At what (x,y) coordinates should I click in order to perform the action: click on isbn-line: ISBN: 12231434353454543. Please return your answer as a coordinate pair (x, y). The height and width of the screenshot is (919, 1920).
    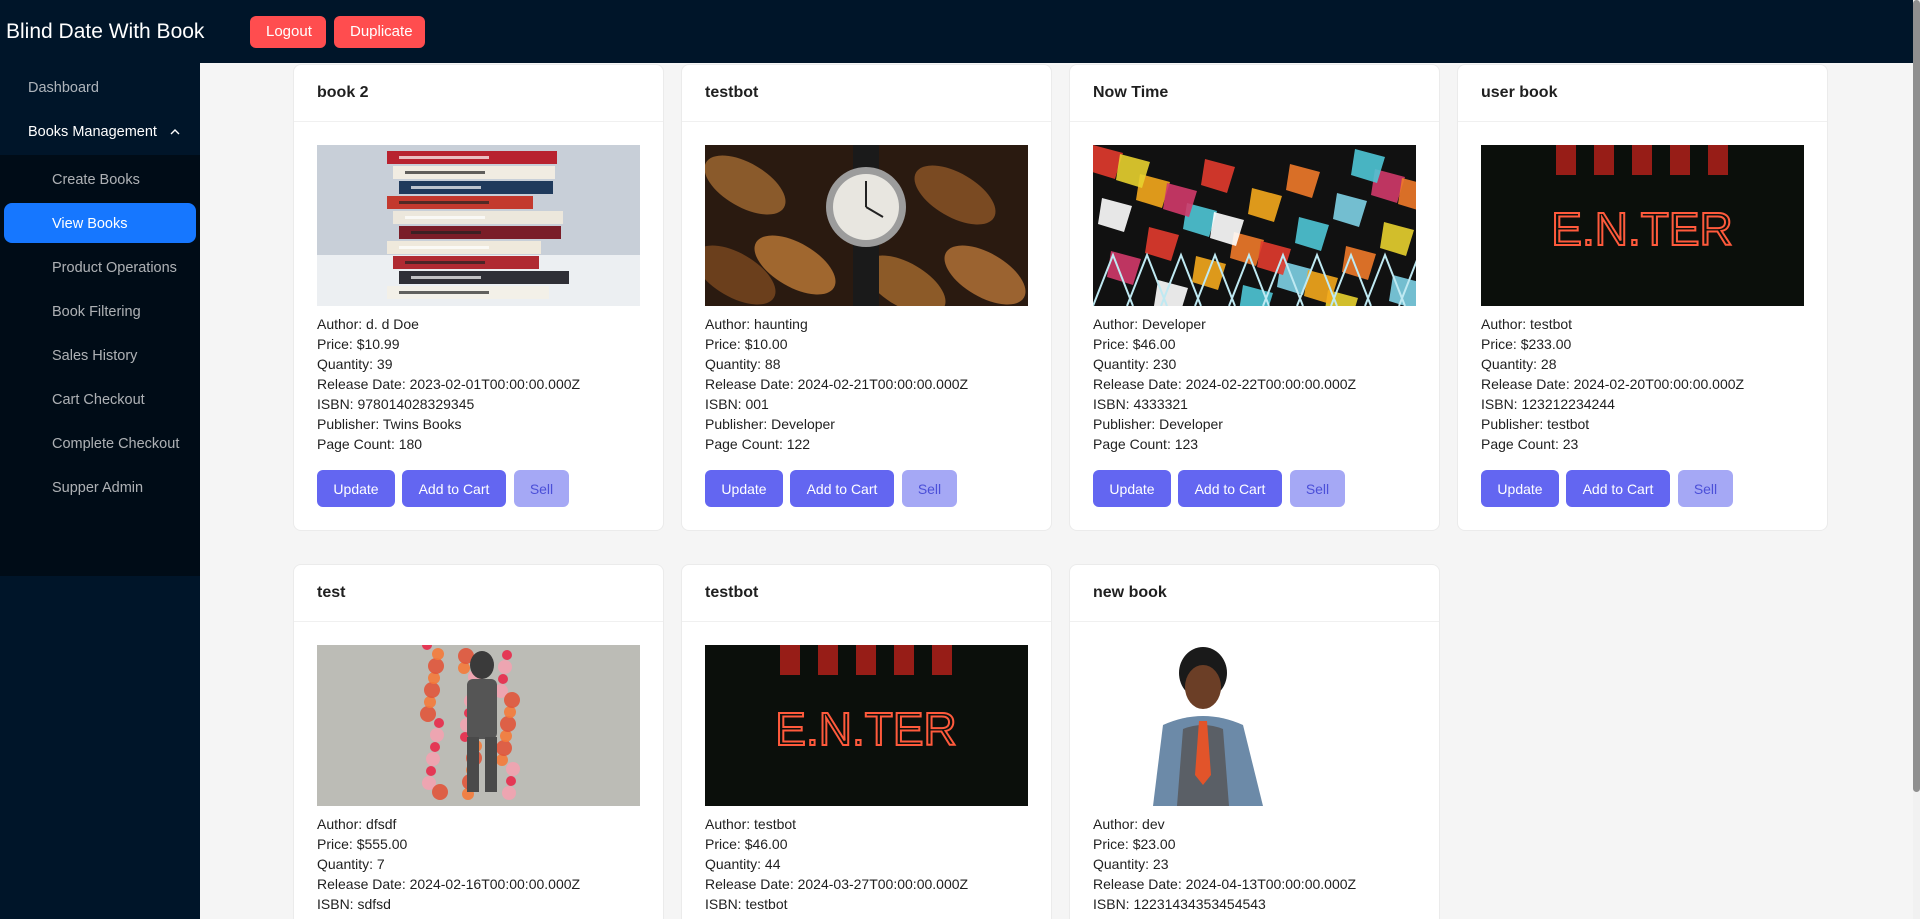
    Looking at the image, I should click on (1224, 904).